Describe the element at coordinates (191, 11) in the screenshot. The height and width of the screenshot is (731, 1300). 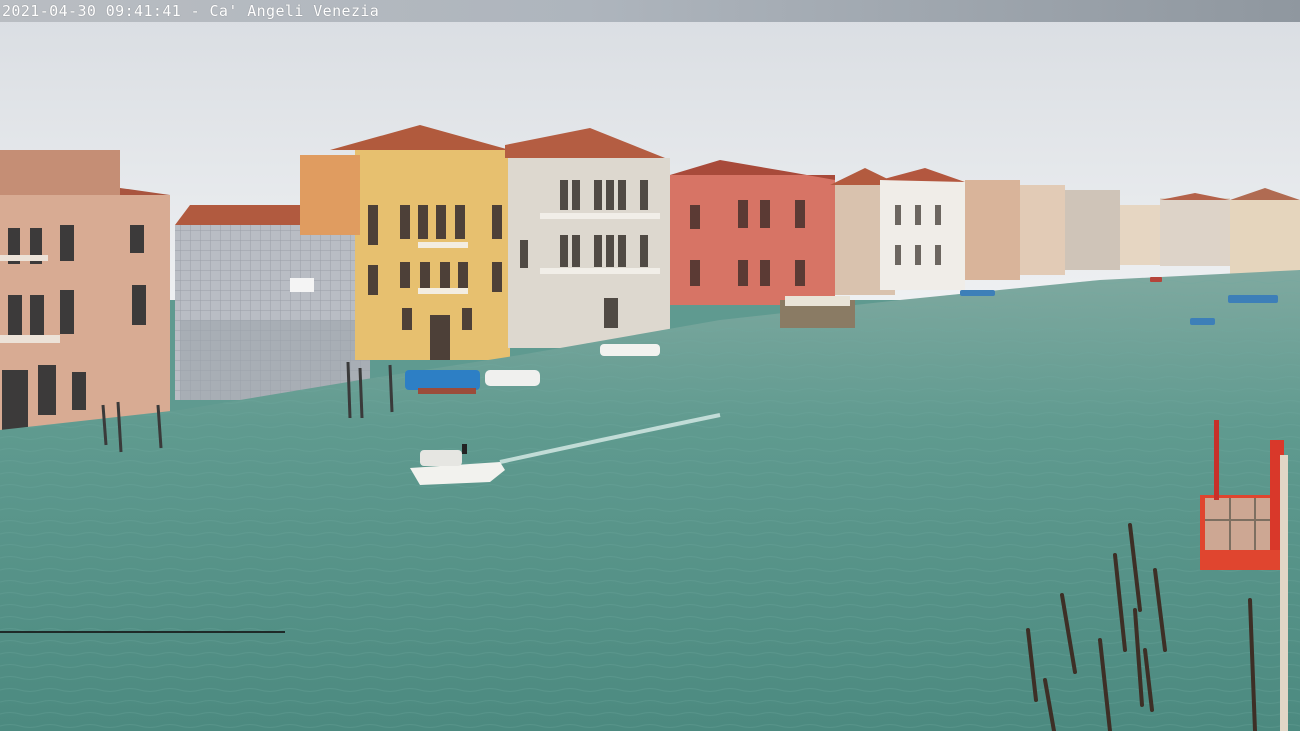
I see `timestamp-text: 2021-04-30 09:41:41 - Ca' Angeli Venezia` at that location.